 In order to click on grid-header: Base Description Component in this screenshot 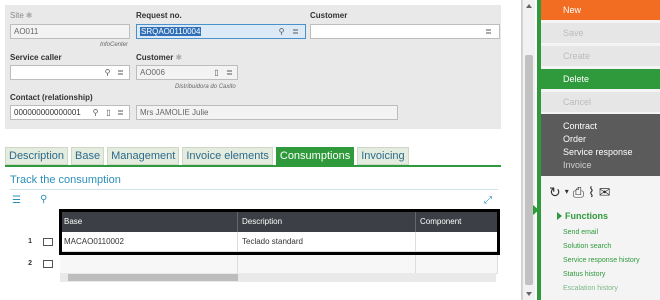, I will do `click(279, 222)`.